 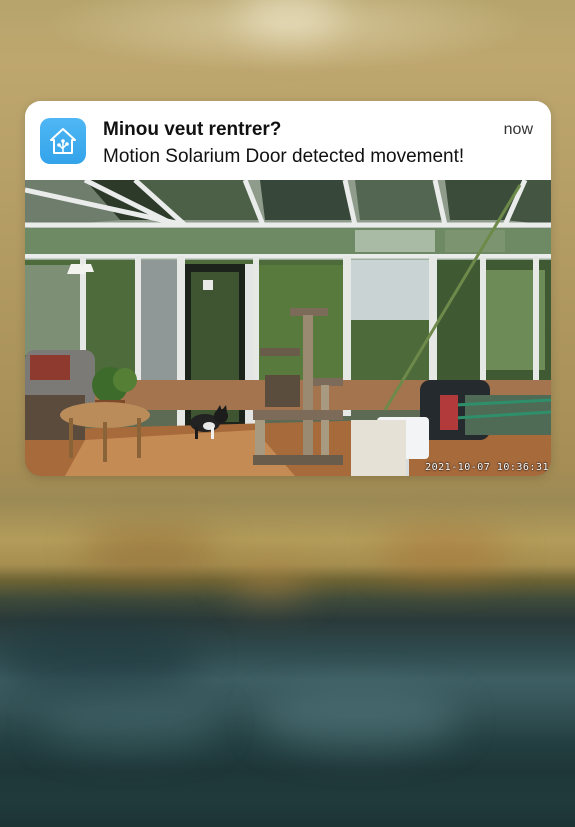 I want to click on wallpaper-glow, so click(x=290, y=20).